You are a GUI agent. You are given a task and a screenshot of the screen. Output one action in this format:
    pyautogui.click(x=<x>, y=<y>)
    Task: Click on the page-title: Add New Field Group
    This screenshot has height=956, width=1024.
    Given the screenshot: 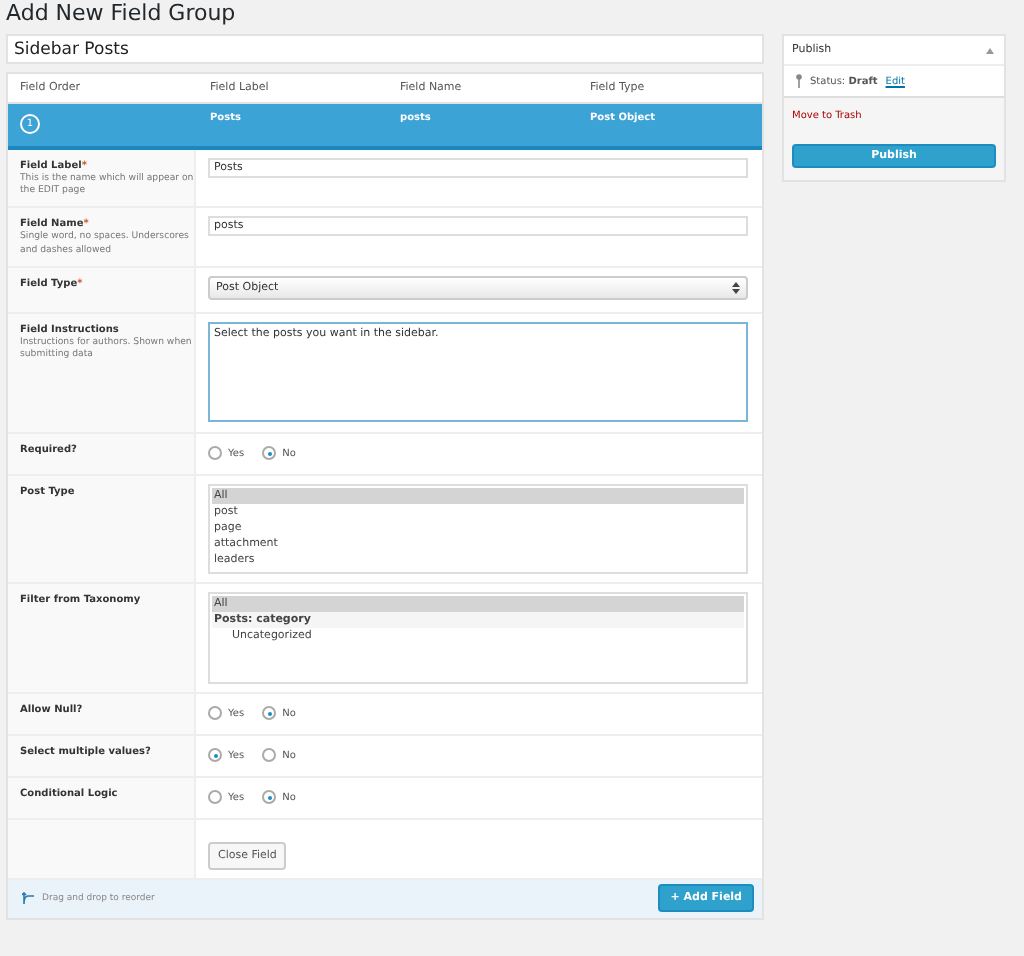 What is the action you would take?
    pyautogui.click(x=122, y=15)
    